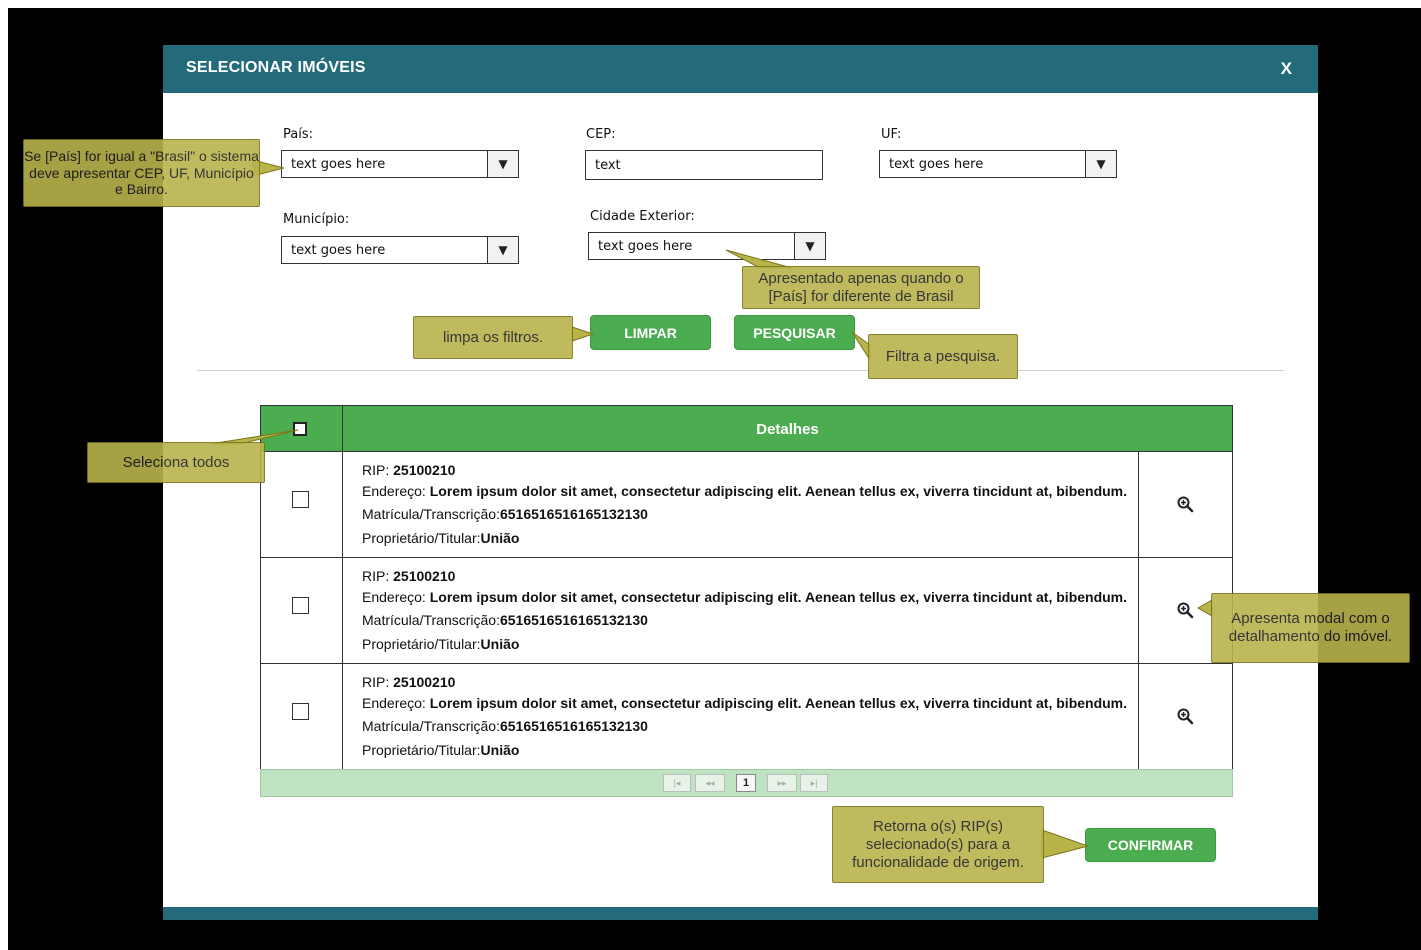  Describe the element at coordinates (710, 783) in the screenshot. I see `pager-prev-button: ◂◂` at that location.